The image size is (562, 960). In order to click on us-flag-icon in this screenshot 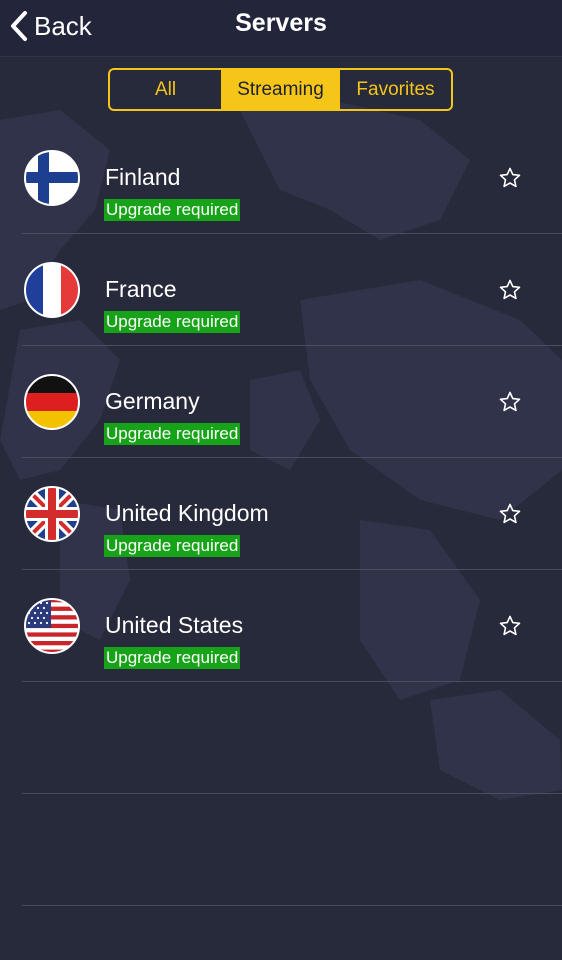, I will do `click(52, 626)`.